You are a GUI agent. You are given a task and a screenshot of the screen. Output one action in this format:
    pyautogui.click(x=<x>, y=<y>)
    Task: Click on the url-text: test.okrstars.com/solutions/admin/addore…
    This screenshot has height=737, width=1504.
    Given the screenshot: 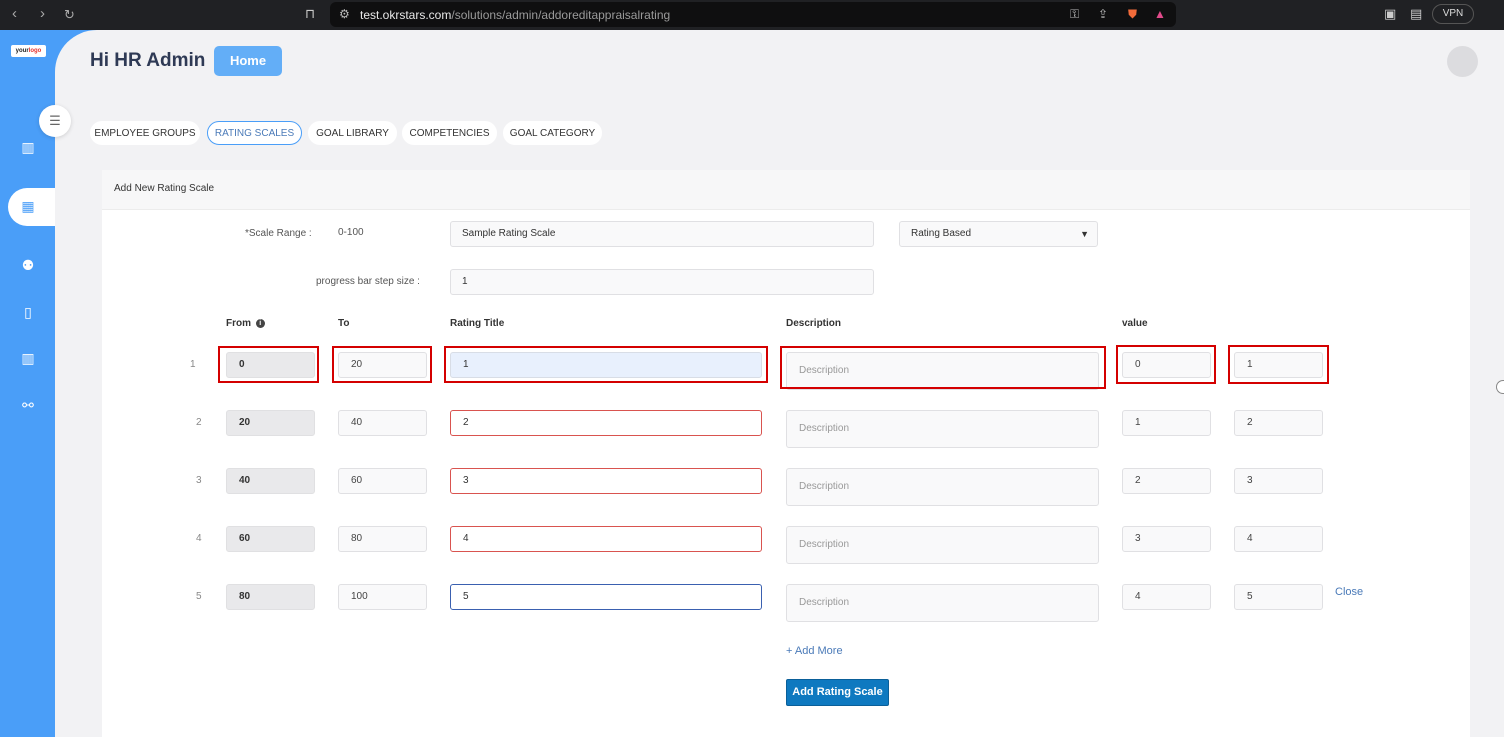 What is the action you would take?
    pyautogui.click(x=515, y=15)
    